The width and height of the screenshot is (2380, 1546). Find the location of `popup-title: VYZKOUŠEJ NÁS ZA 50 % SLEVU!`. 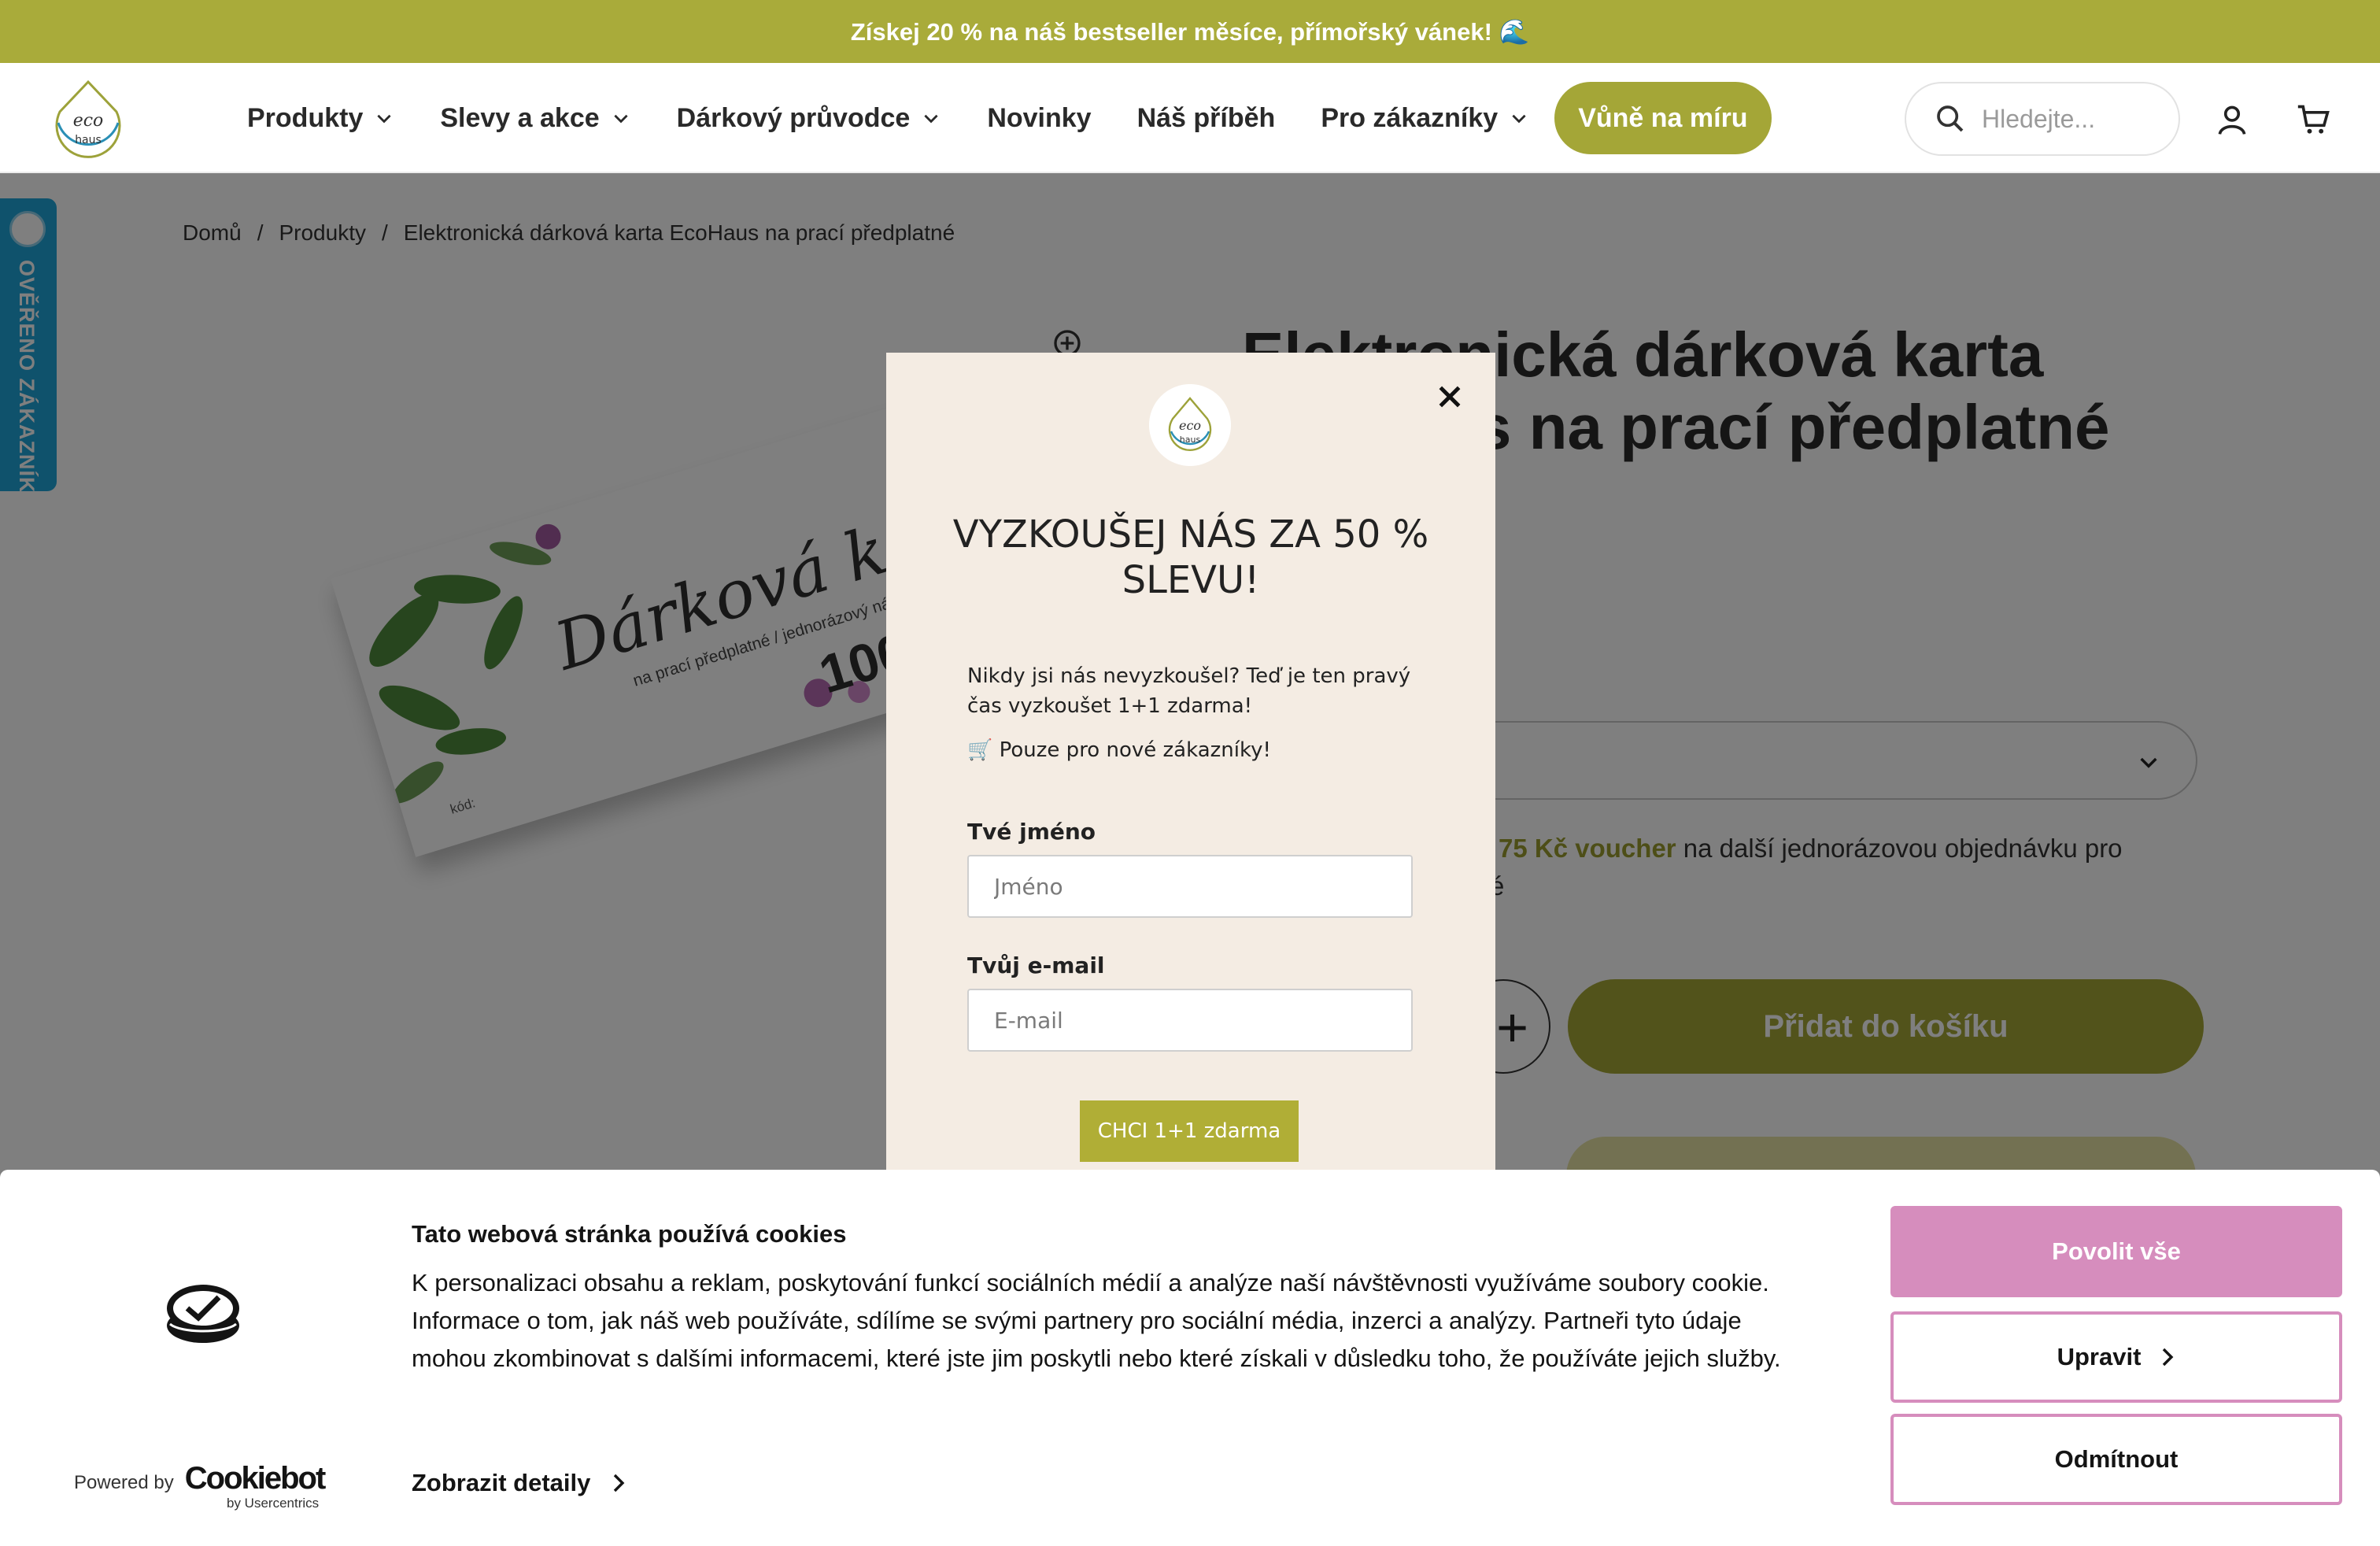

popup-title: VYZKOUŠEJ NÁS ZA 50 % SLEVU! is located at coordinates (1190, 557).